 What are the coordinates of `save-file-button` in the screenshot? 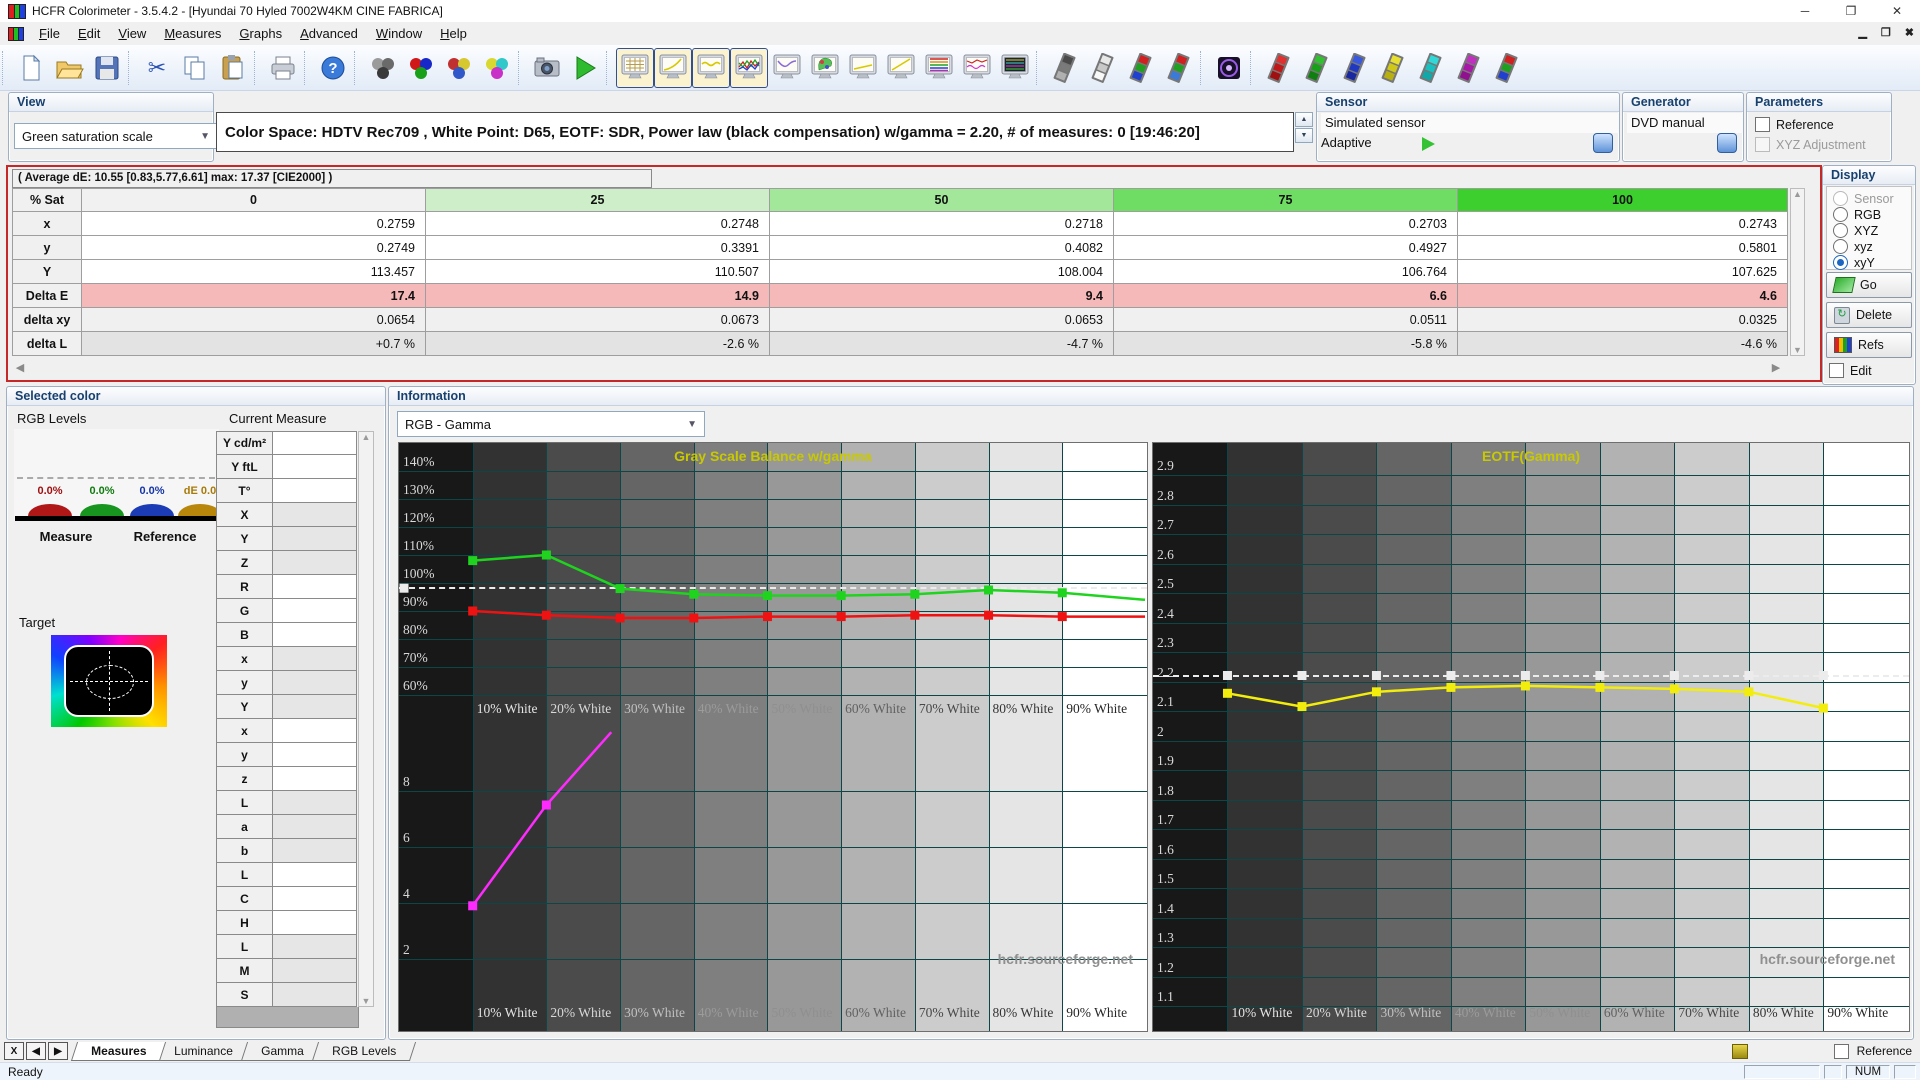 It's located at (107, 68).